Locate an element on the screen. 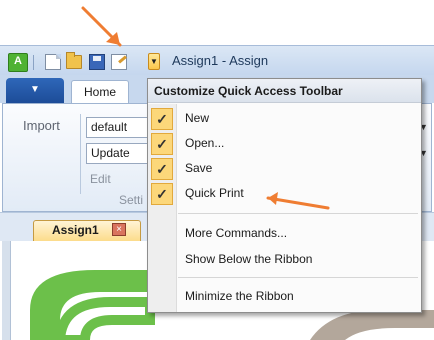 This screenshot has width=434, height=340. arrow-to-quick-print-head is located at coordinates (273, 198).